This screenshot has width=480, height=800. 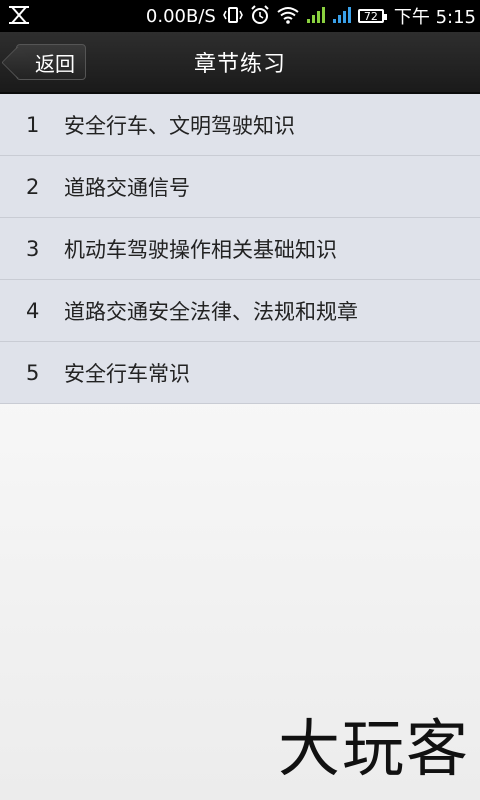 I want to click on chapter-item-5: 5 安全行车常识, so click(x=240, y=373).